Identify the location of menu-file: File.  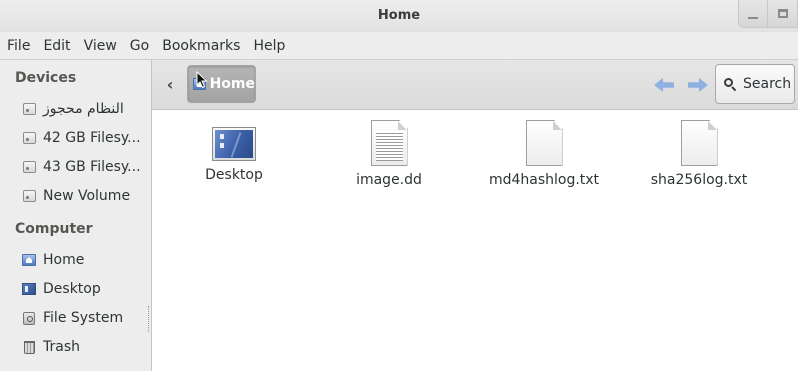
(18, 46).